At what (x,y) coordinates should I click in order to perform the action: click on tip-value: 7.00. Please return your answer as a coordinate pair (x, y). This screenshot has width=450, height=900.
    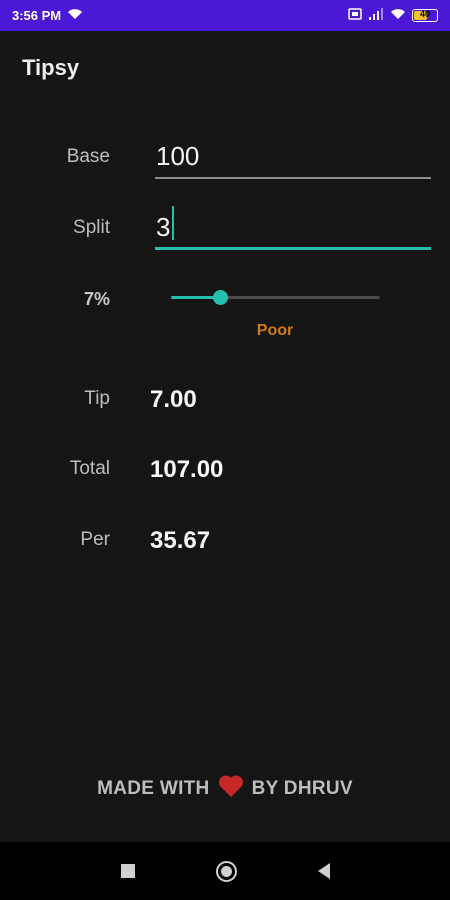
    Looking at the image, I should click on (173, 399).